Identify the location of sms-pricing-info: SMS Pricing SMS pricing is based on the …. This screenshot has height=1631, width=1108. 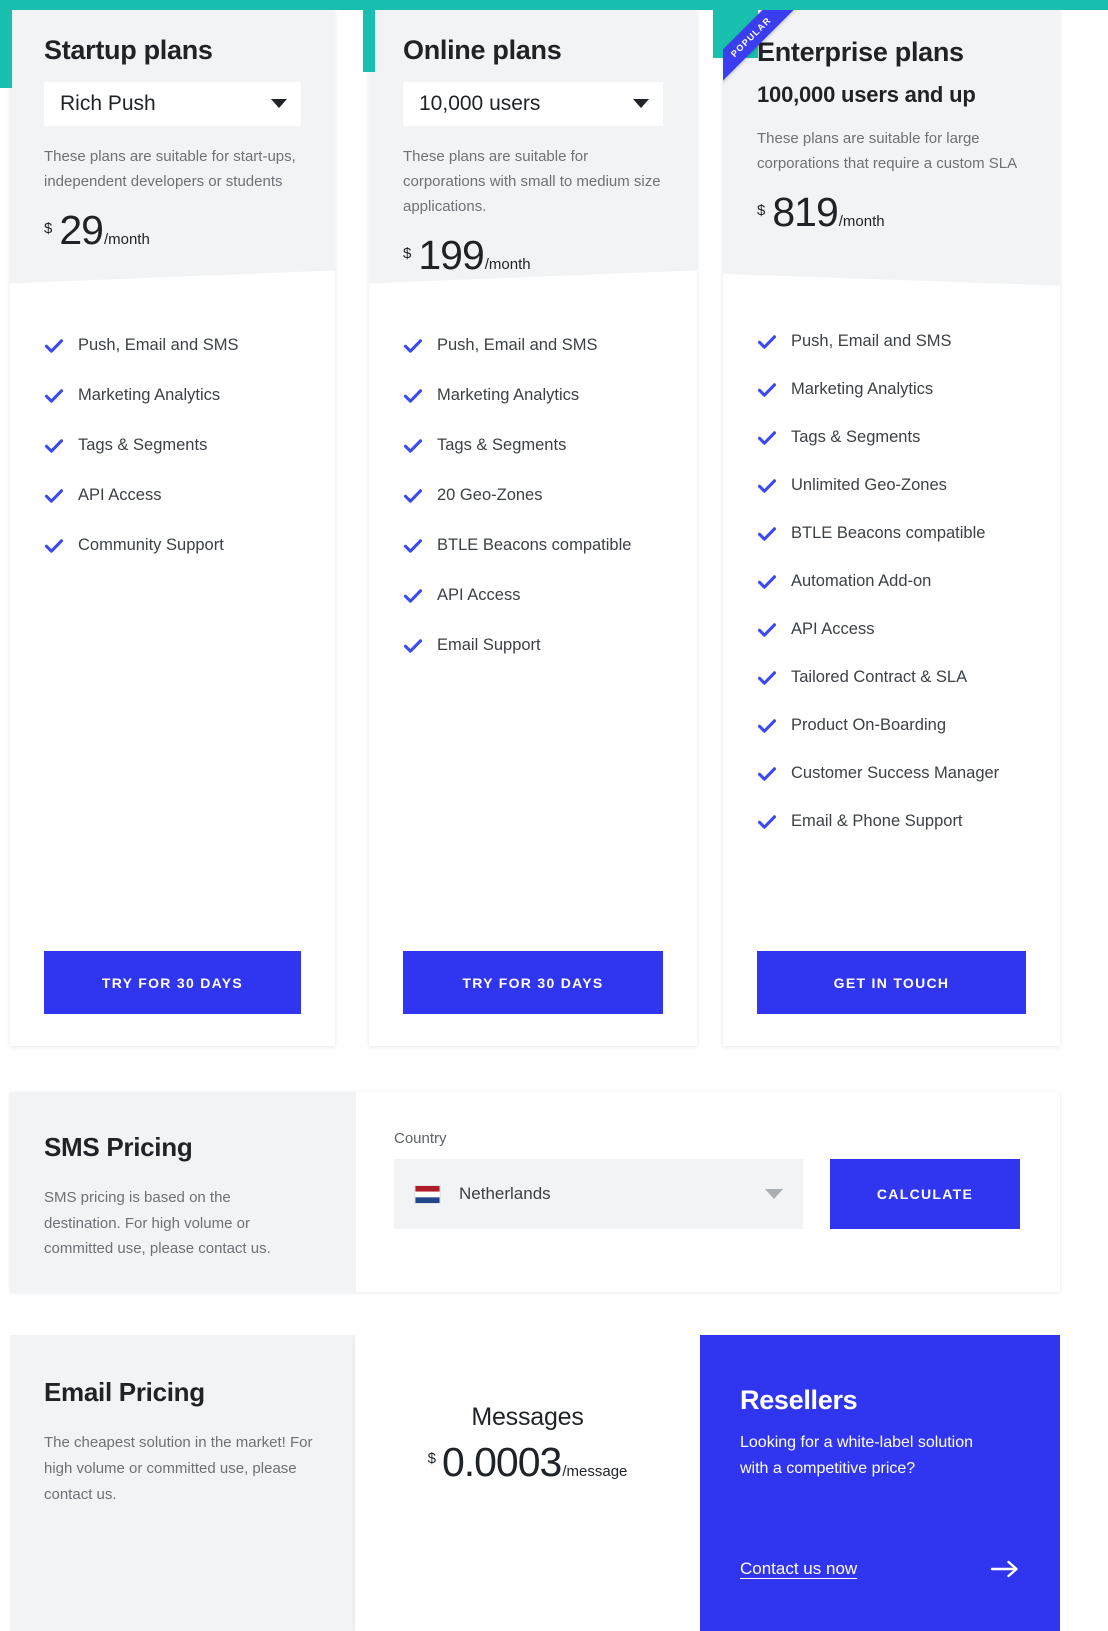
(183, 1192).